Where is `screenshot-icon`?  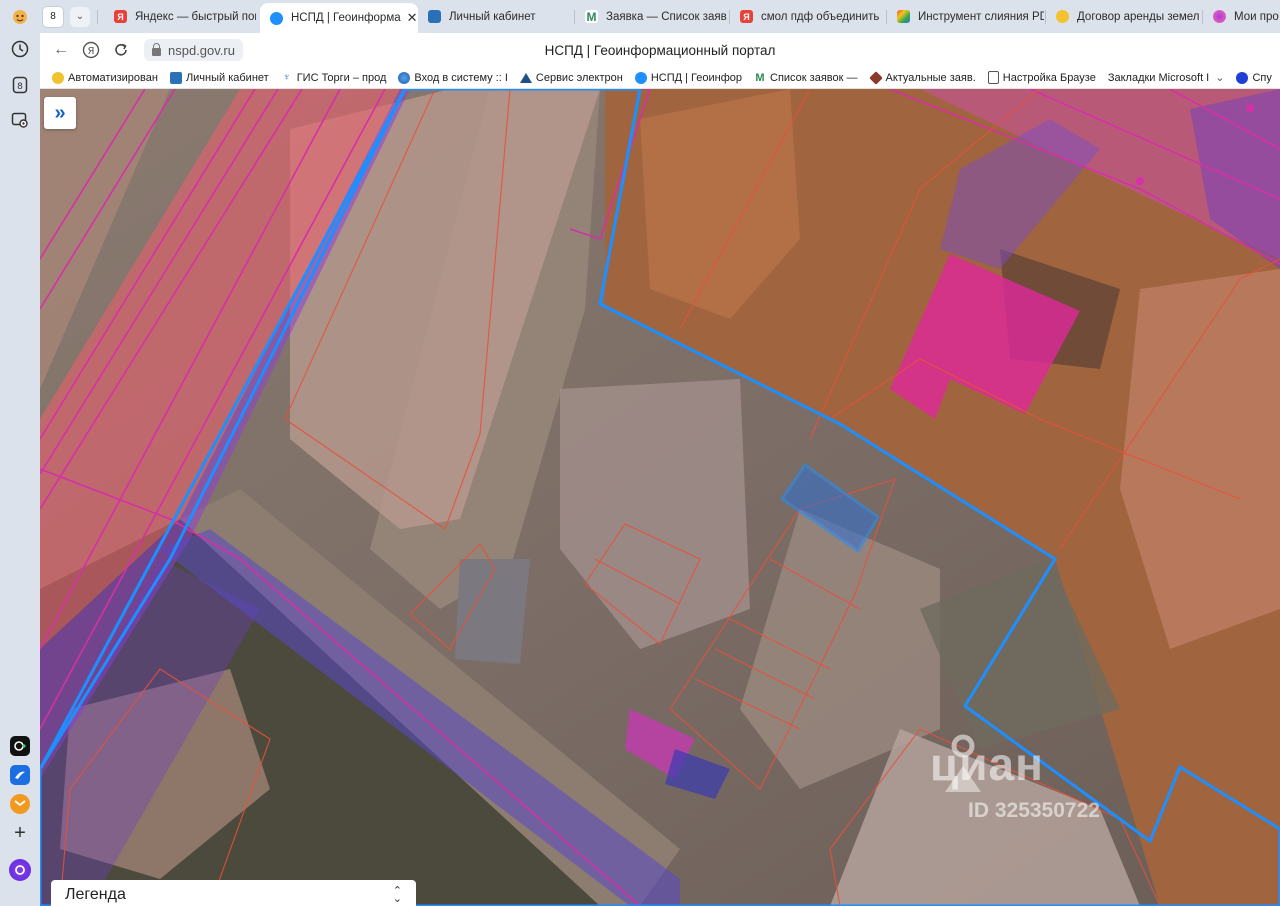 screenshot-icon is located at coordinates (20, 120).